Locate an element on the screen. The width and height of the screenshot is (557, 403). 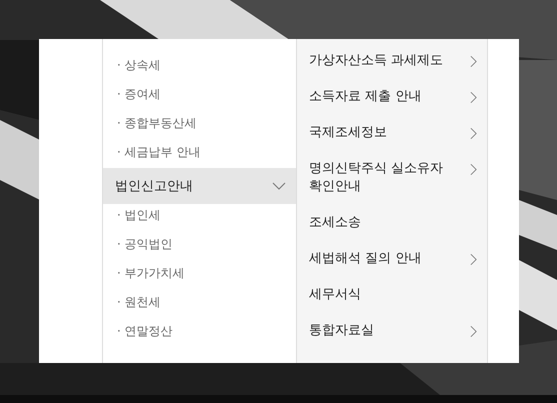
submenu-item: · 증여세 is located at coordinates (199, 97).